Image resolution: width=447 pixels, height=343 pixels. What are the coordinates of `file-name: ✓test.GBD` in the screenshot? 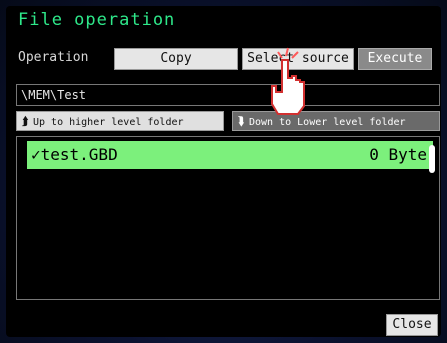 It's located at (74, 154).